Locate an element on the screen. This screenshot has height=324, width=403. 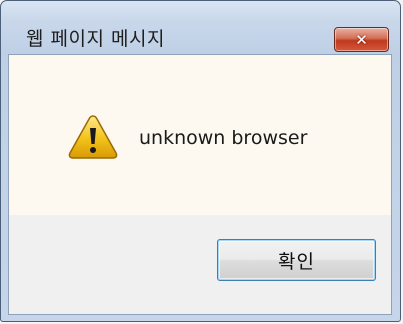
close-icon: ✕ is located at coordinates (361, 39).